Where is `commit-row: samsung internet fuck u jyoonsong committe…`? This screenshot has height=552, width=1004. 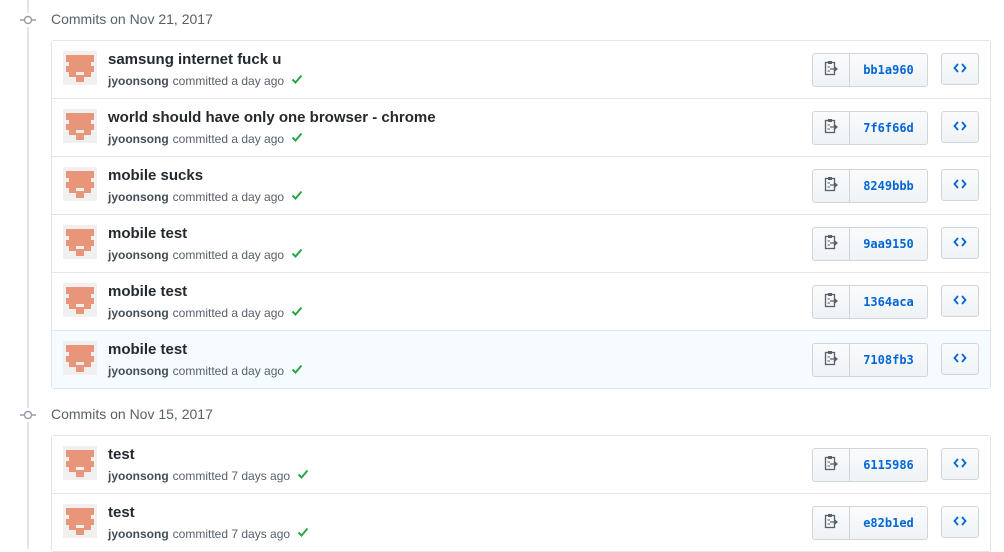
commit-row: samsung internet fuck u jyoonsong committe… is located at coordinates (521, 69).